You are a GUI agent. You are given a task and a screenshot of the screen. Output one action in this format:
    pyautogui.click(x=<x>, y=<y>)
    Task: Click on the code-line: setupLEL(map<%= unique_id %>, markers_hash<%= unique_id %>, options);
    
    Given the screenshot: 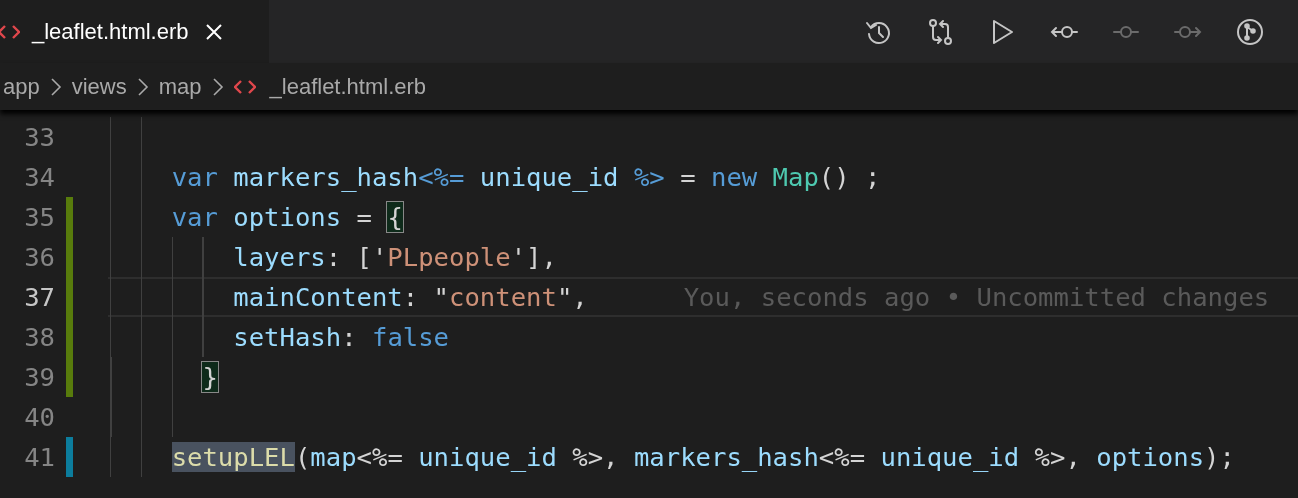 What is the action you would take?
    pyautogui.click(x=703, y=457)
    